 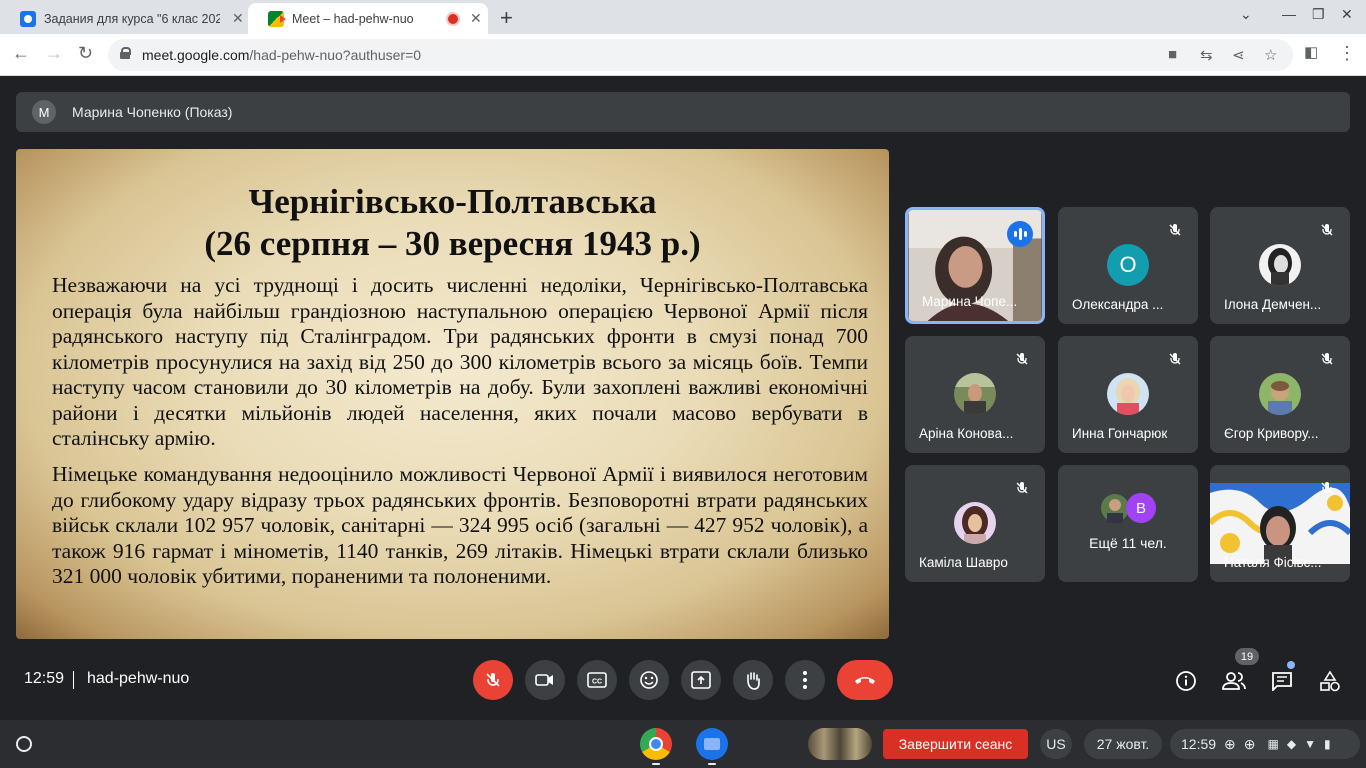 I want to click on chat-icon, so click(x=1282, y=681).